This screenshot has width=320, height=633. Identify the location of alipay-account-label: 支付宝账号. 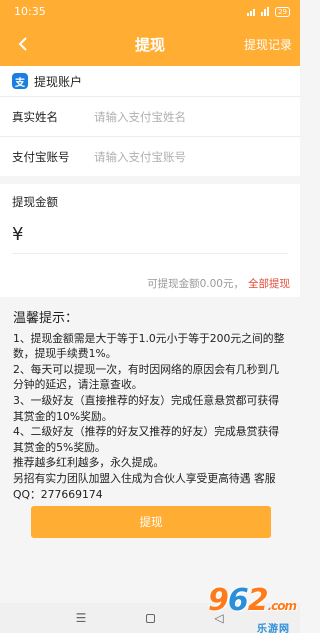
(41, 156).